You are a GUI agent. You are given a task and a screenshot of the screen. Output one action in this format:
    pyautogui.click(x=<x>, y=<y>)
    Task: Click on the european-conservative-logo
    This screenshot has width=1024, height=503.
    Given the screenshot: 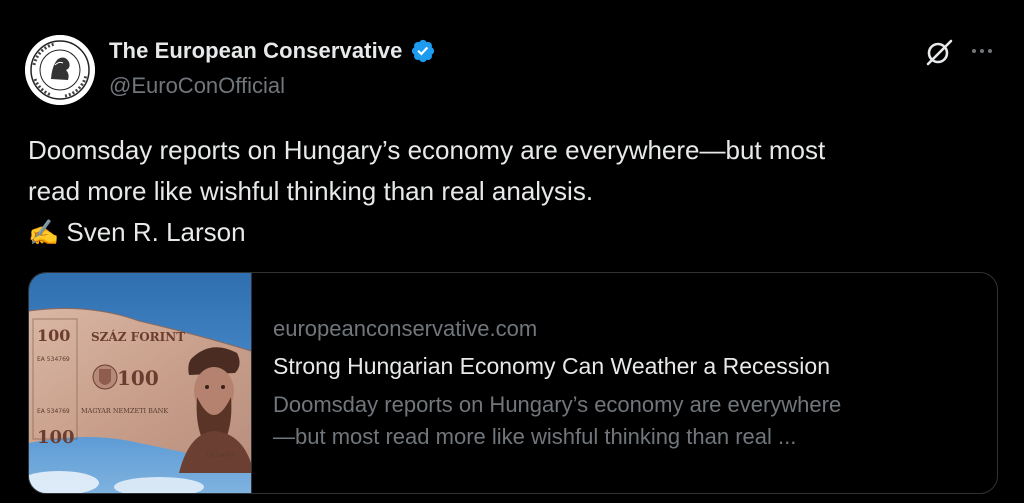 What is the action you would take?
    pyautogui.click(x=60, y=70)
    